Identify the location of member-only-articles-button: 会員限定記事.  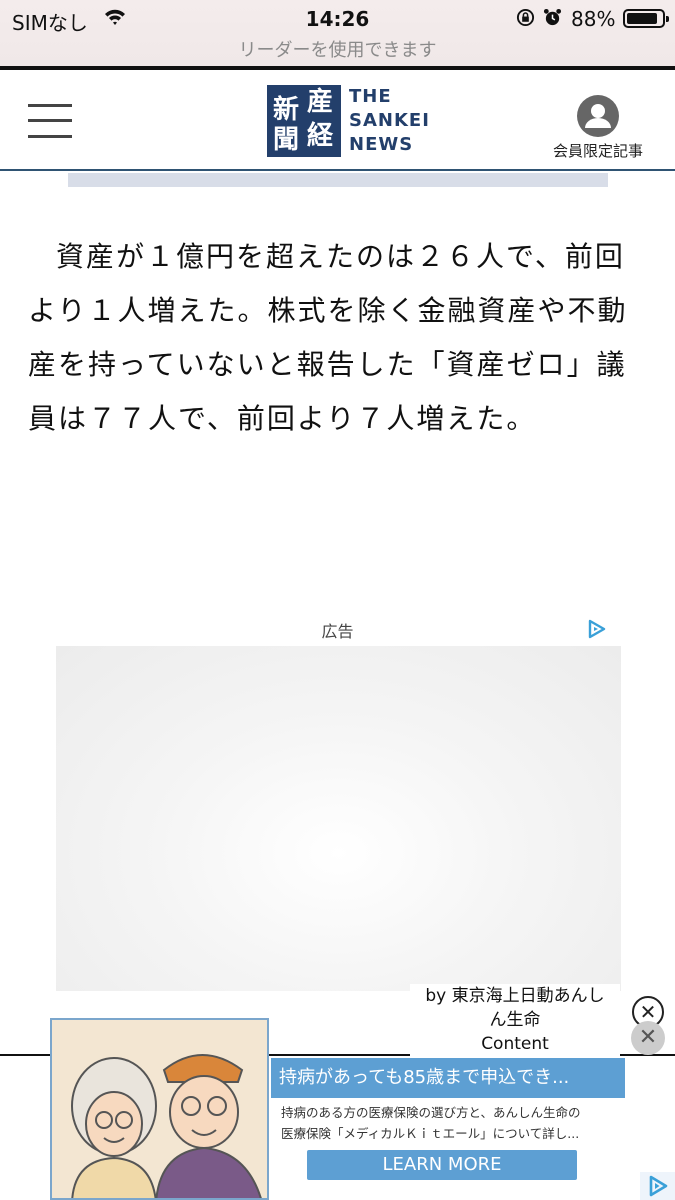
(598, 127).